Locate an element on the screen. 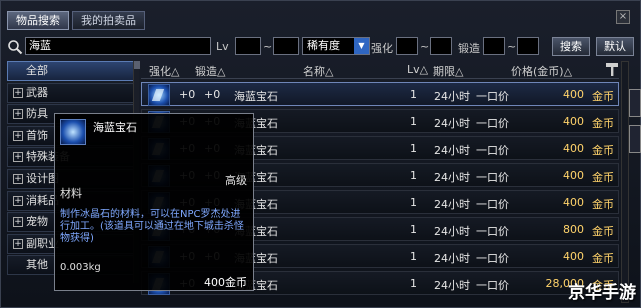 Image resolution: width=641 pixels, height=308 pixels. enhance-range-sep: ~ is located at coordinates (425, 46).